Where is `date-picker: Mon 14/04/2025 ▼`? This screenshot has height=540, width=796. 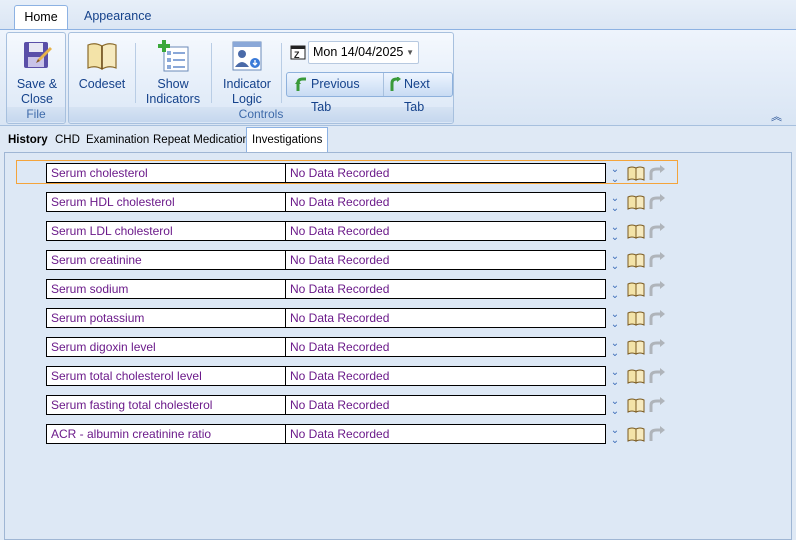
date-picker: Mon 14/04/2025 ▼ is located at coordinates (363, 52).